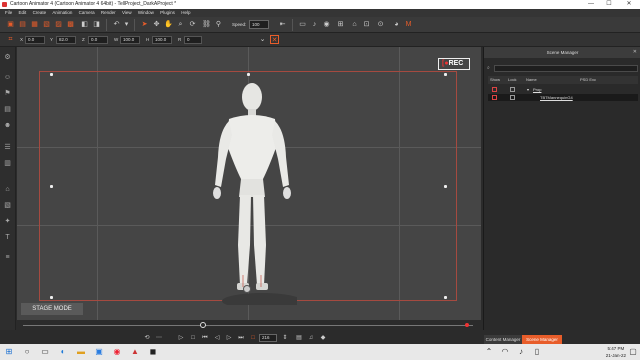  Describe the element at coordinates (203, 325) in the screenshot. I see `timeline-playhead` at that location.